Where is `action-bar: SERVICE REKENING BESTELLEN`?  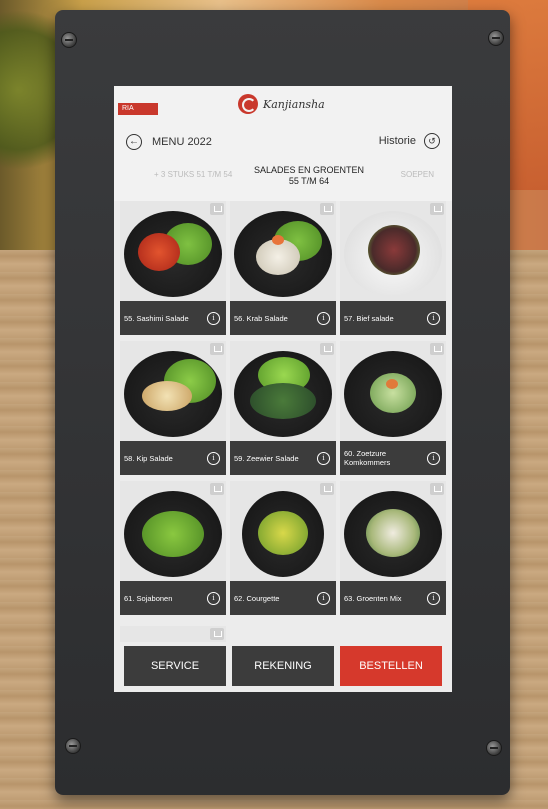
action-bar: SERVICE REKENING BESTELLEN is located at coordinates (283, 667).